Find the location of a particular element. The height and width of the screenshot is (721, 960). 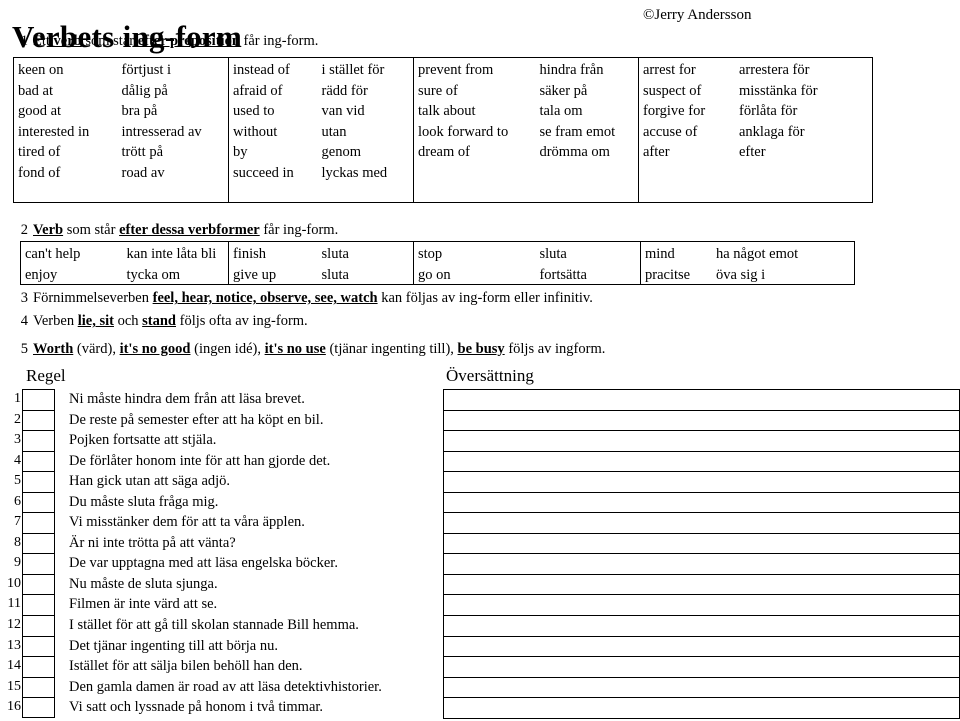

english-term: forgive for is located at coordinates (674, 111).